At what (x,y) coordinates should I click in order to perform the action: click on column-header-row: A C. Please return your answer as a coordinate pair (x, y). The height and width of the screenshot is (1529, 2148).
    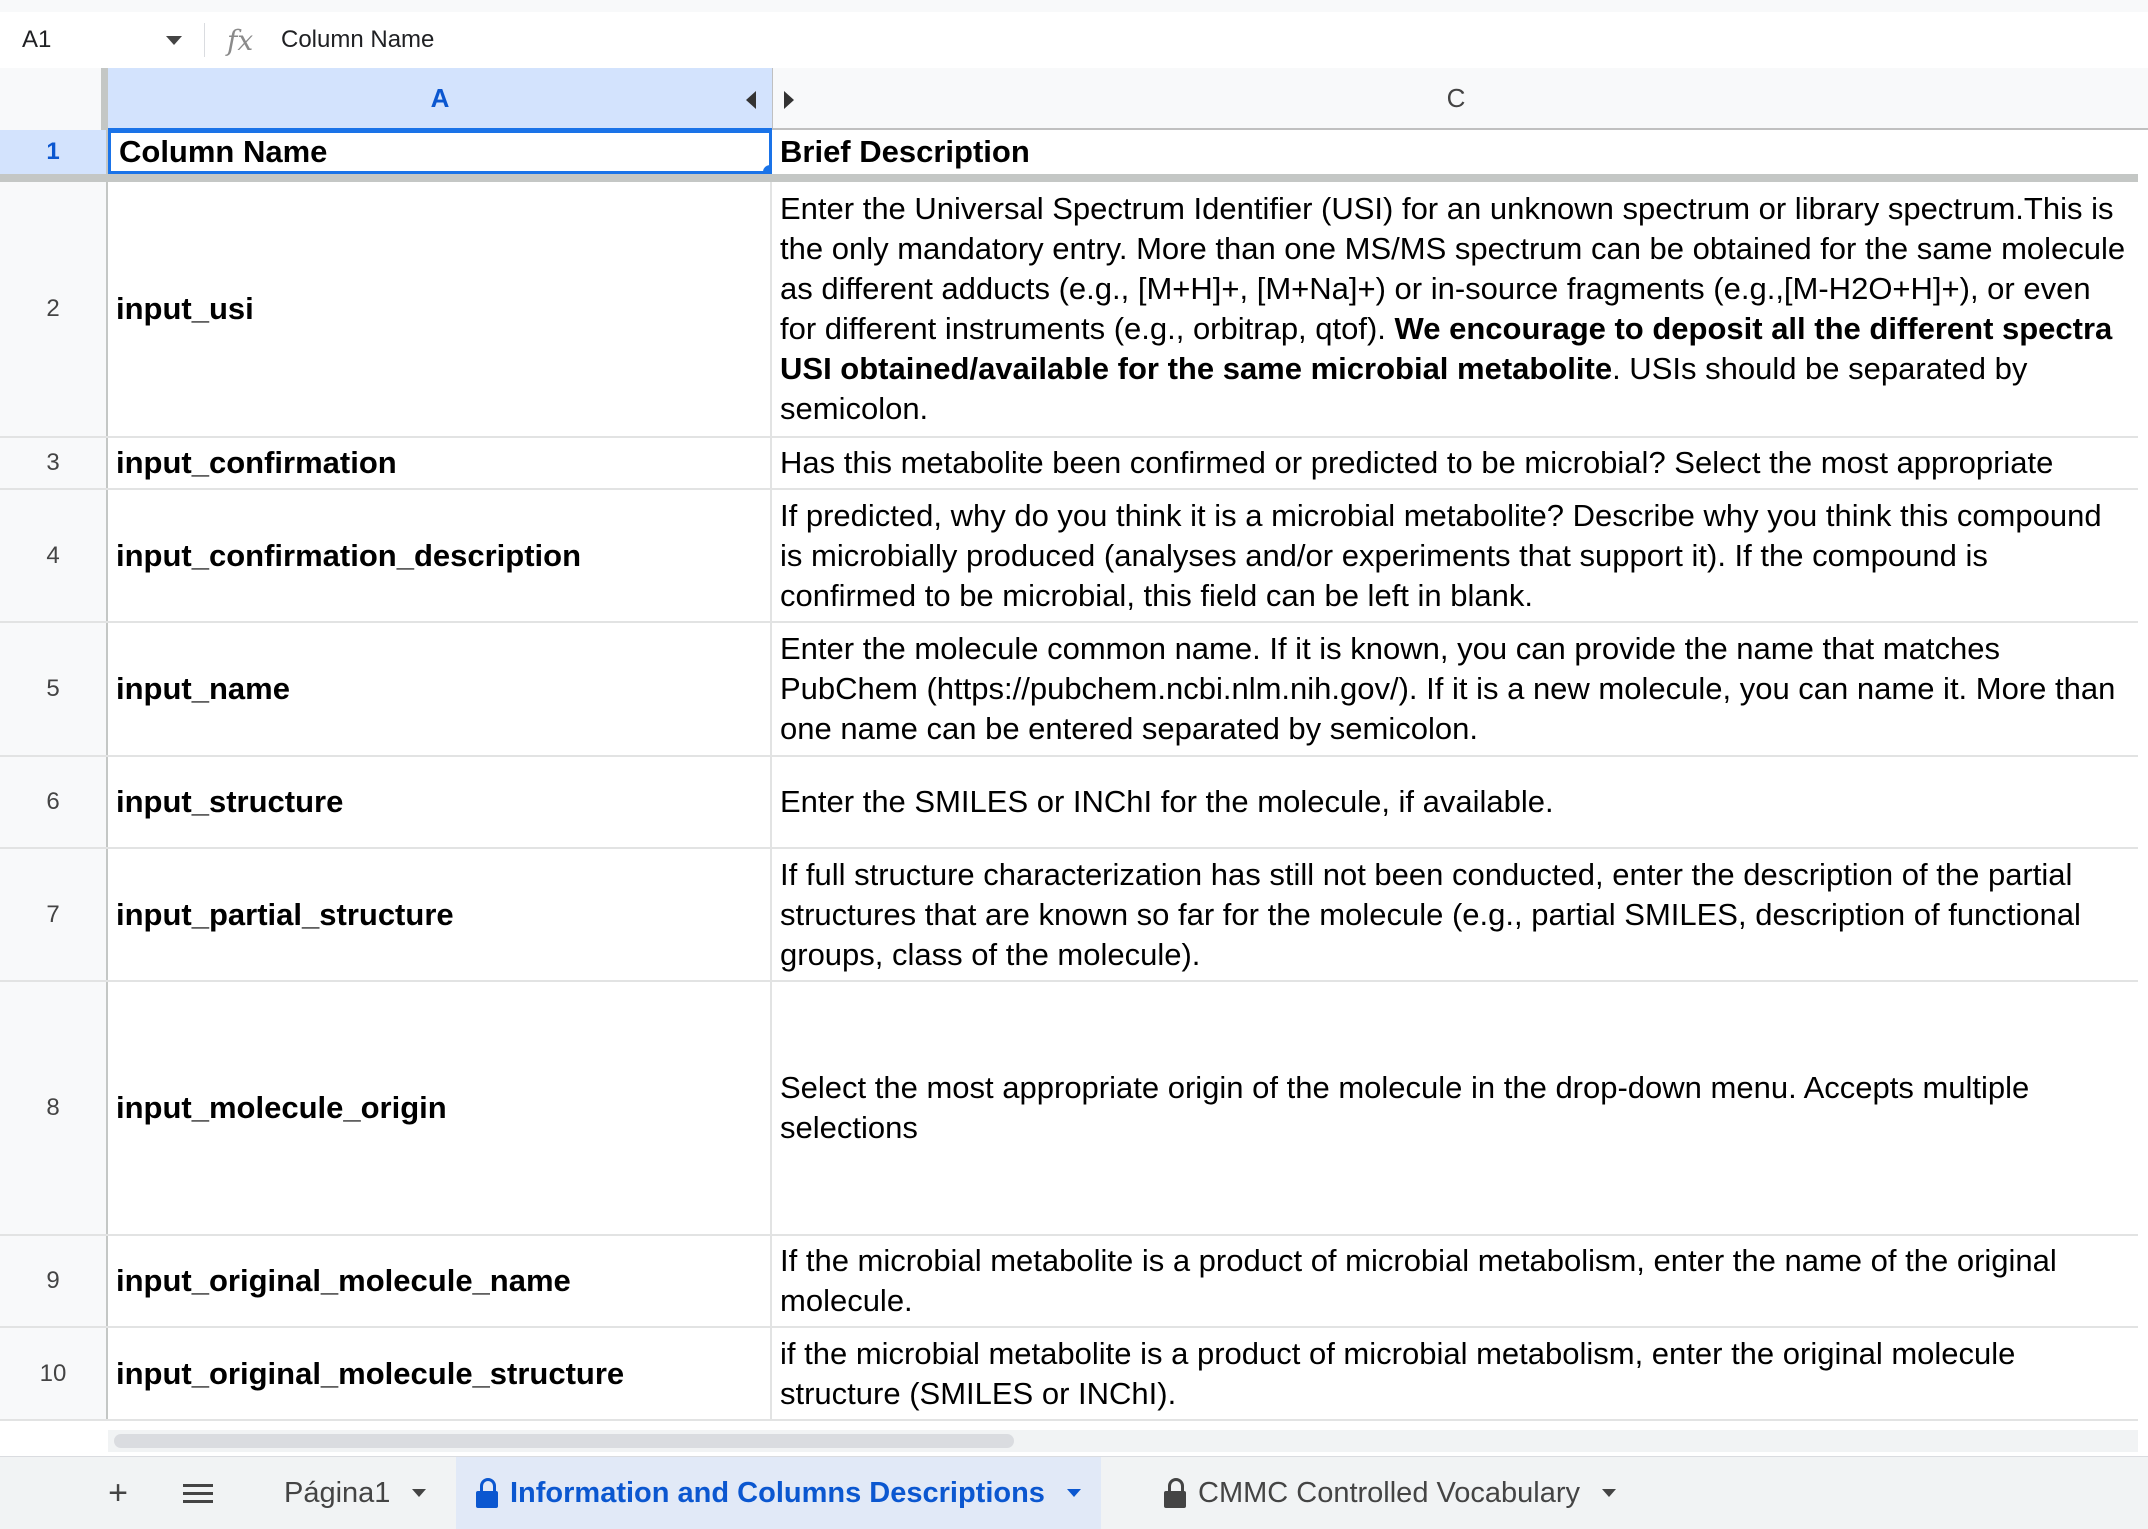
    Looking at the image, I should click on (1074, 99).